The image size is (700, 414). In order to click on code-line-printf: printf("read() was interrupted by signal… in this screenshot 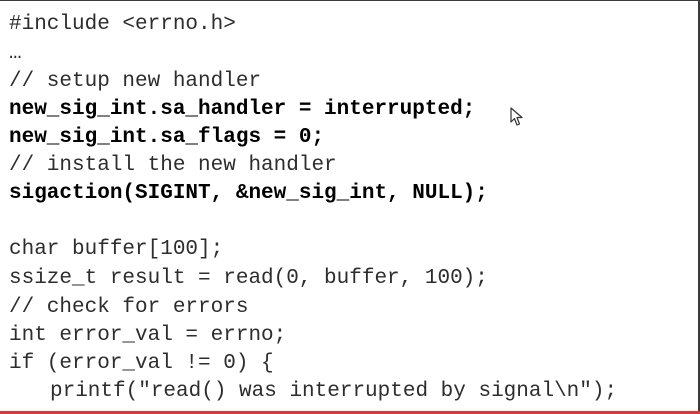, I will do `click(334, 391)`.